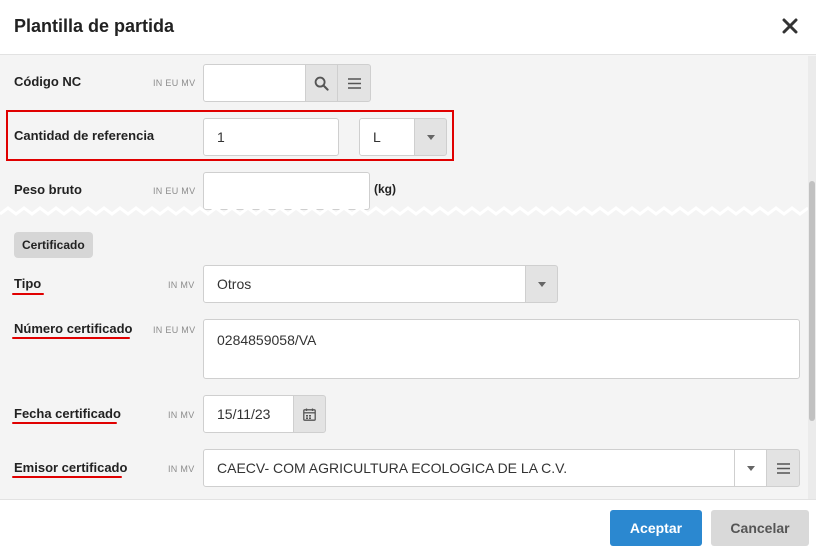 The image size is (816, 551). What do you see at coordinates (249, 414) in the screenshot?
I see `fecha-certificado-input: 15/11/23` at bounding box center [249, 414].